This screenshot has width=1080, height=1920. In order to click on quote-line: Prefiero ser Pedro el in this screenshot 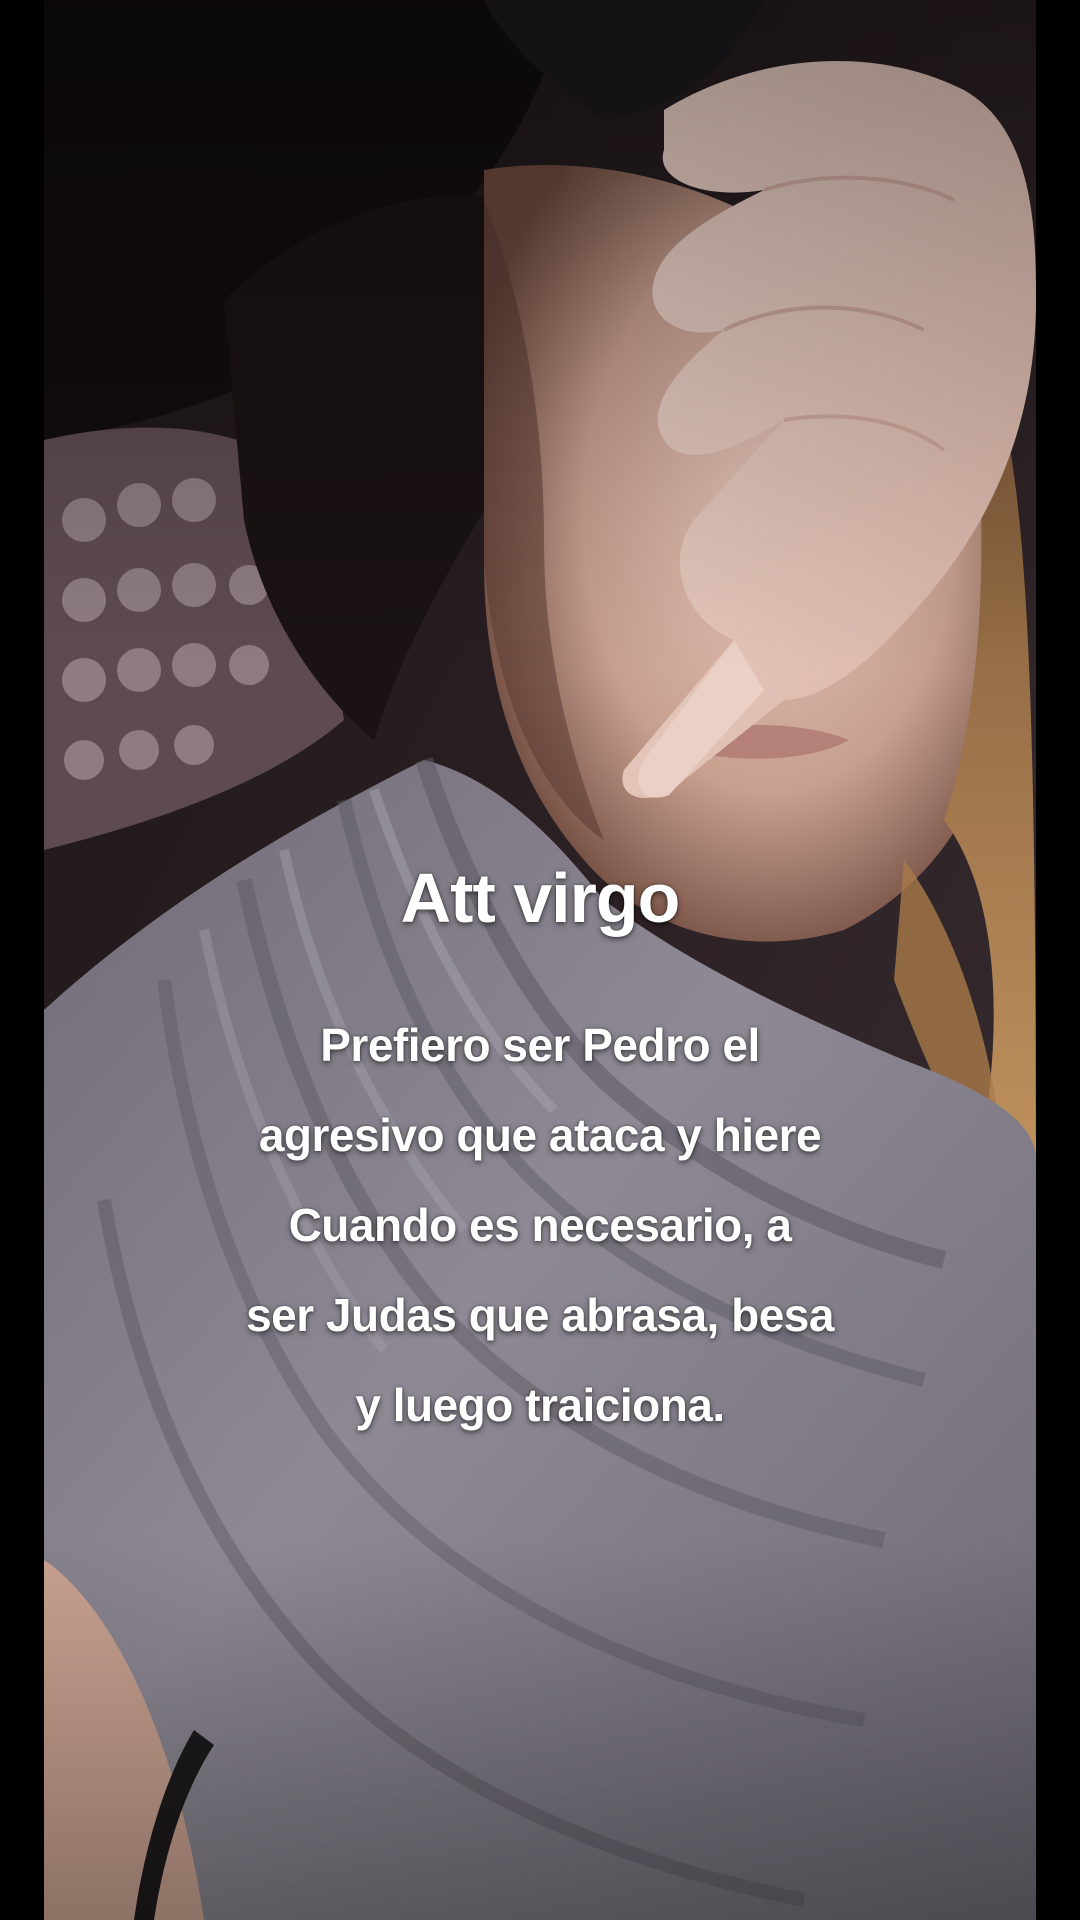, I will do `click(540, 1045)`.